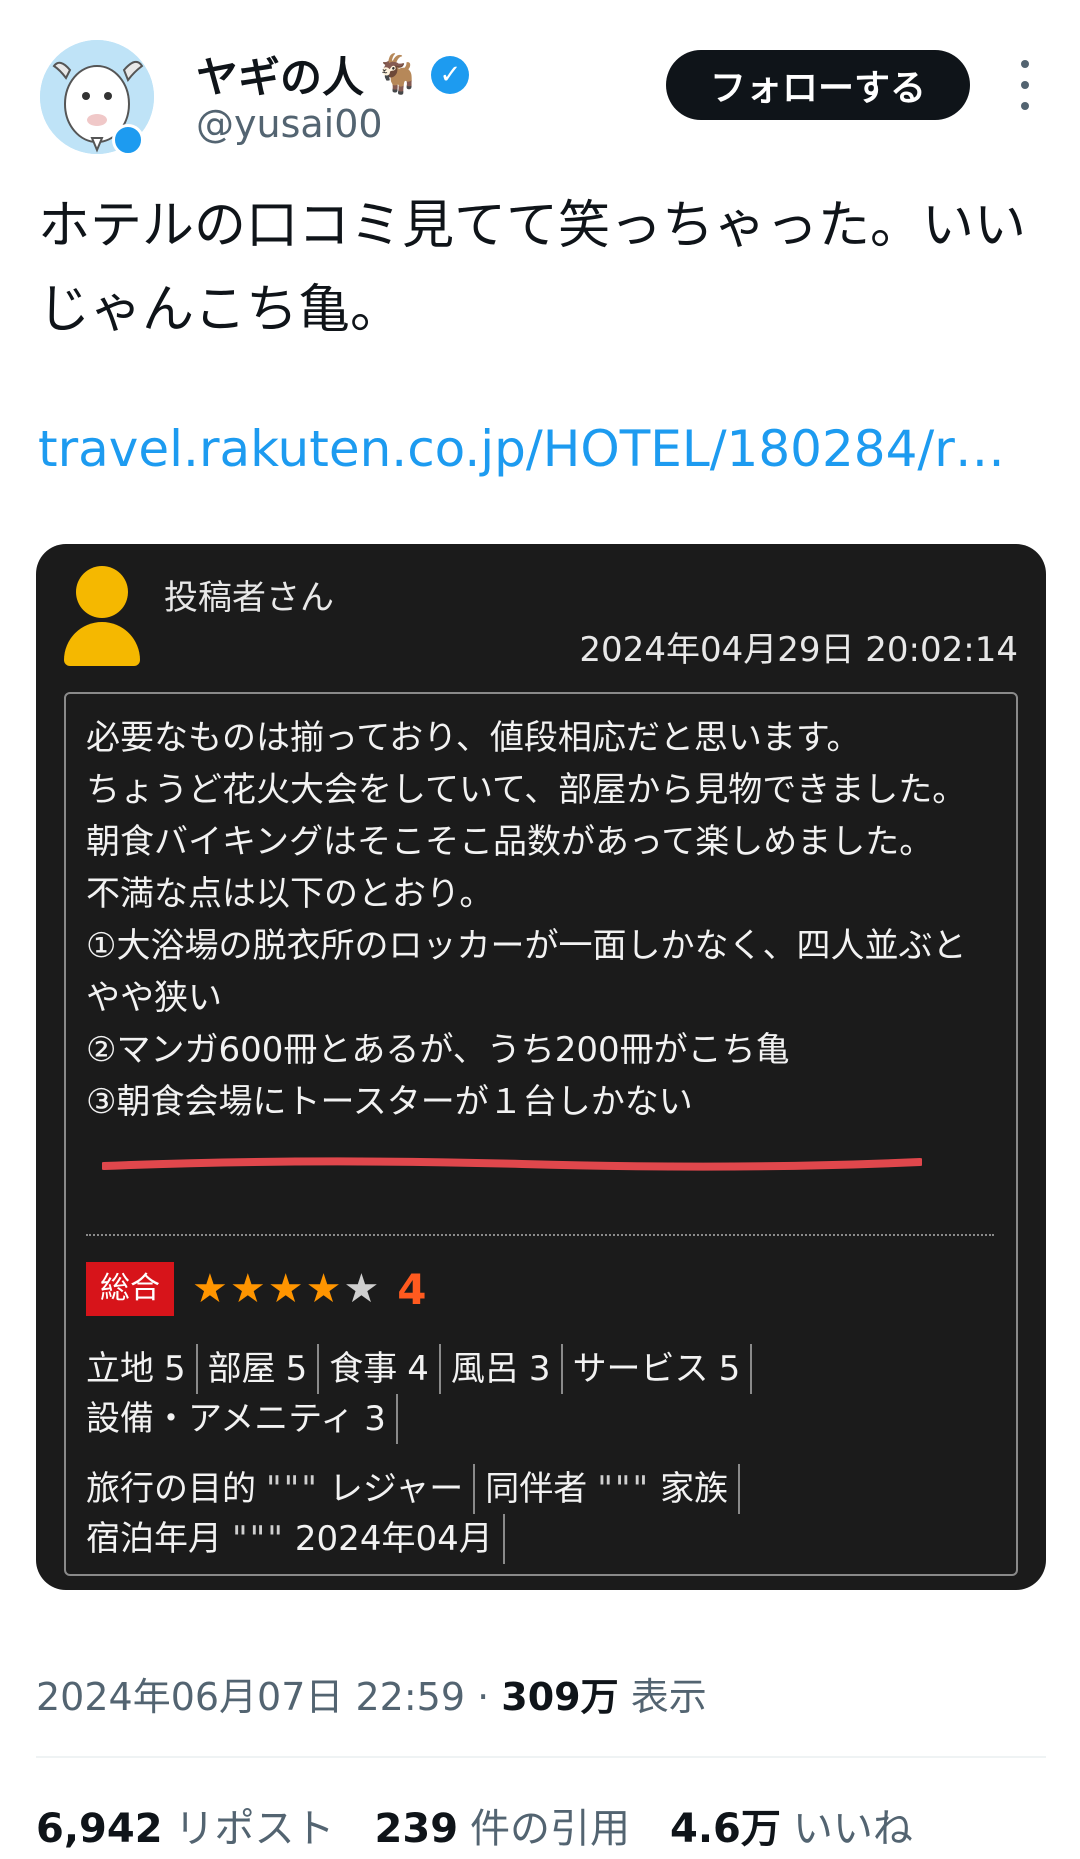 The image size is (1080, 1859). I want to click on stay-detail-item: 宿泊年月 """ 2024年04月, so click(295, 1539).